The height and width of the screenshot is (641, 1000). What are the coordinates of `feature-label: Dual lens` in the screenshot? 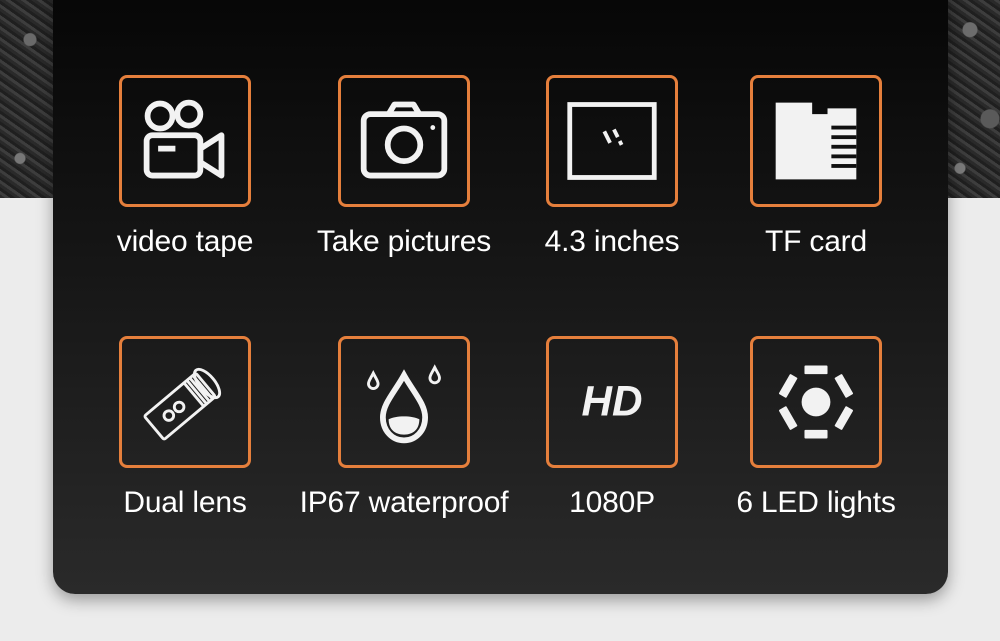 It's located at (185, 502).